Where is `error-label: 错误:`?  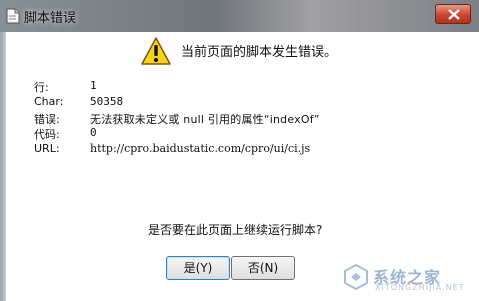 error-label: 错误: is located at coordinates (47, 119).